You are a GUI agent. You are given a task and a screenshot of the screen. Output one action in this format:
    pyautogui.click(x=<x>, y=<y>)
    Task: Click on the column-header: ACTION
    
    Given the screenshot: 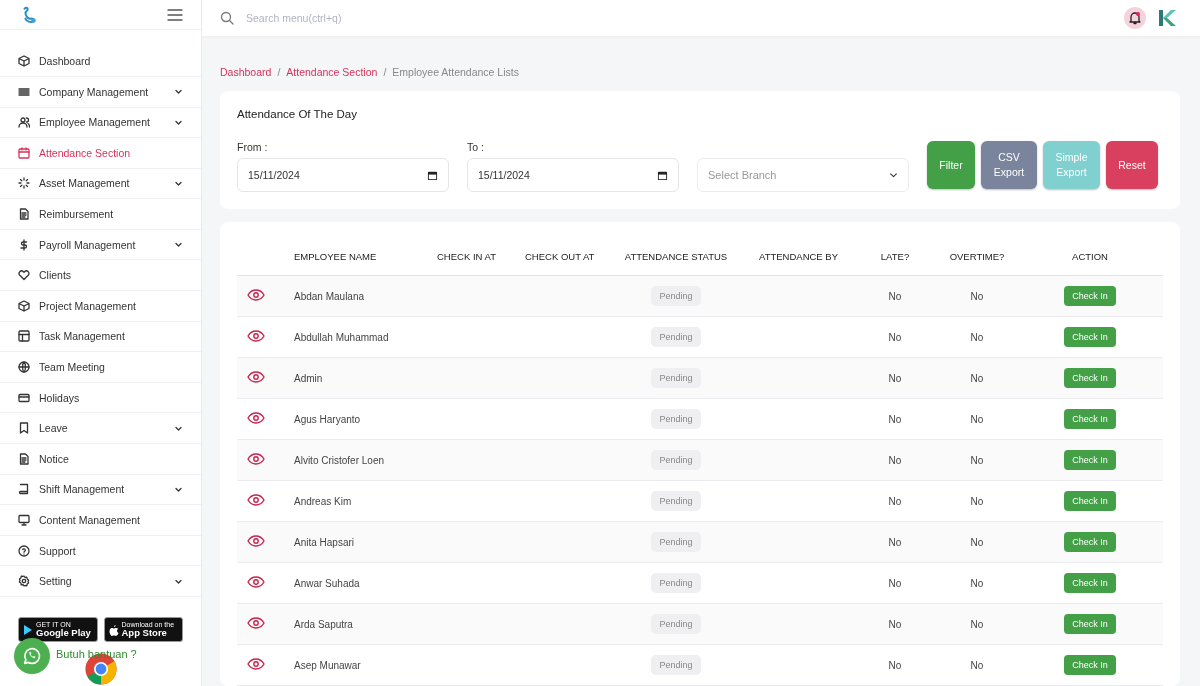 What is the action you would take?
    pyautogui.click(x=1090, y=256)
    